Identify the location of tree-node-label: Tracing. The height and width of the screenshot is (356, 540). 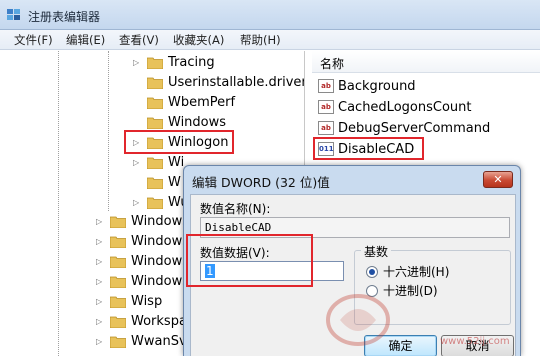
(191, 62).